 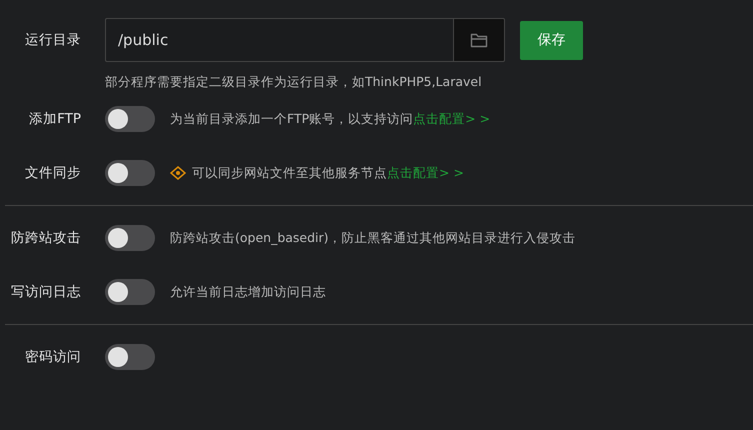 I want to click on setting-description: 允许当前日志增加访问日志, so click(x=248, y=292).